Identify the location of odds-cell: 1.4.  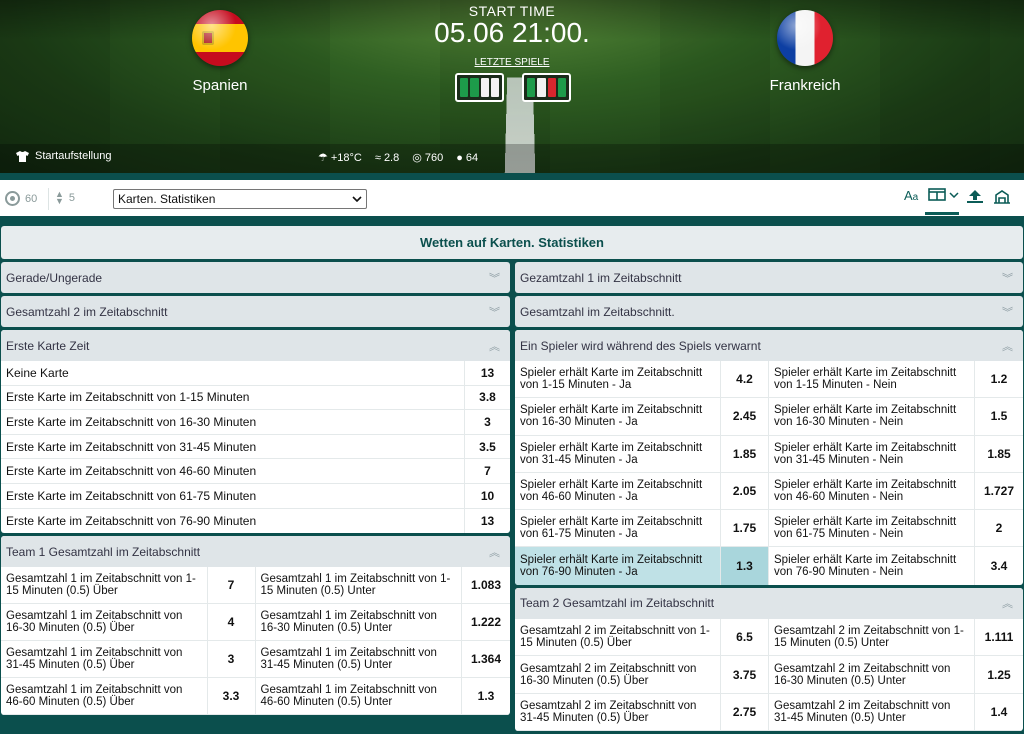
(998, 712).